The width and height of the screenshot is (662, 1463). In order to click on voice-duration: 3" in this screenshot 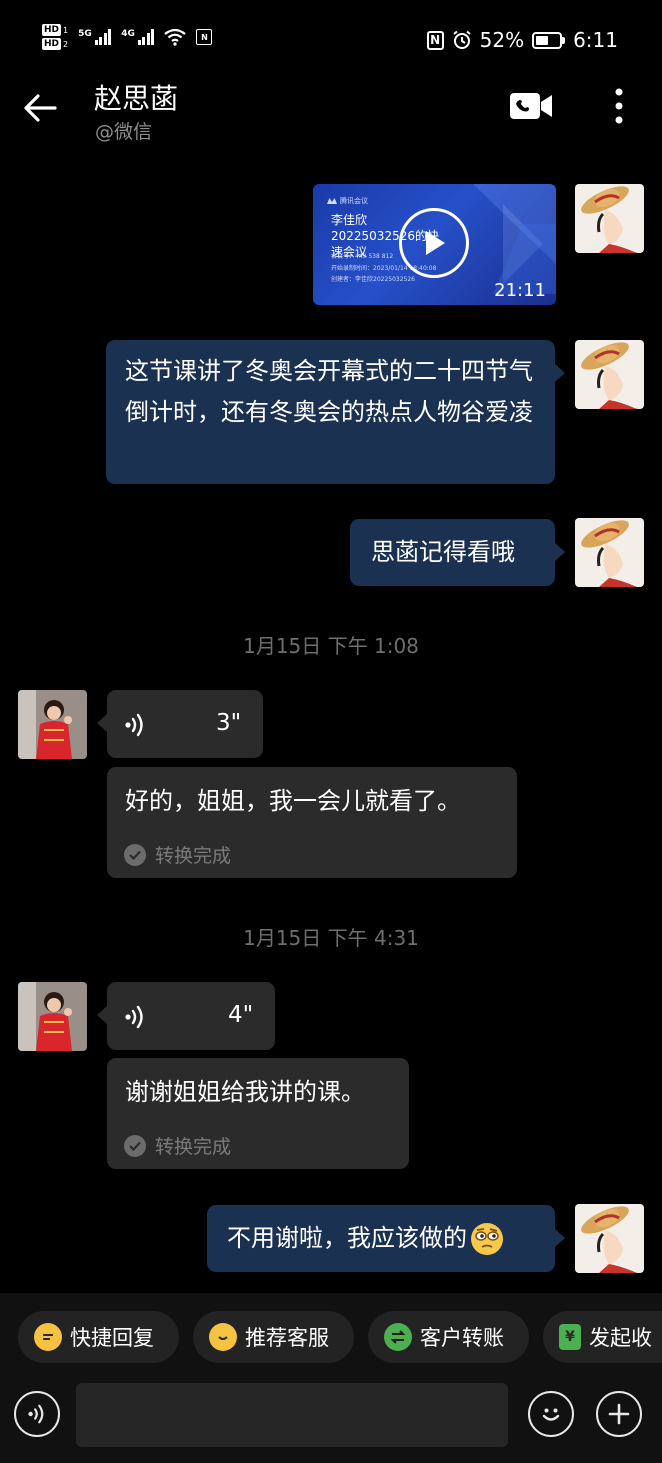, I will do `click(229, 723)`.